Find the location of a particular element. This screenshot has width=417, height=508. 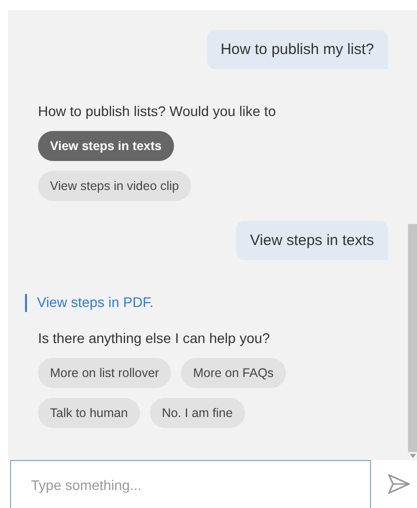

reply-chip: Talk to human is located at coordinates (89, 413).